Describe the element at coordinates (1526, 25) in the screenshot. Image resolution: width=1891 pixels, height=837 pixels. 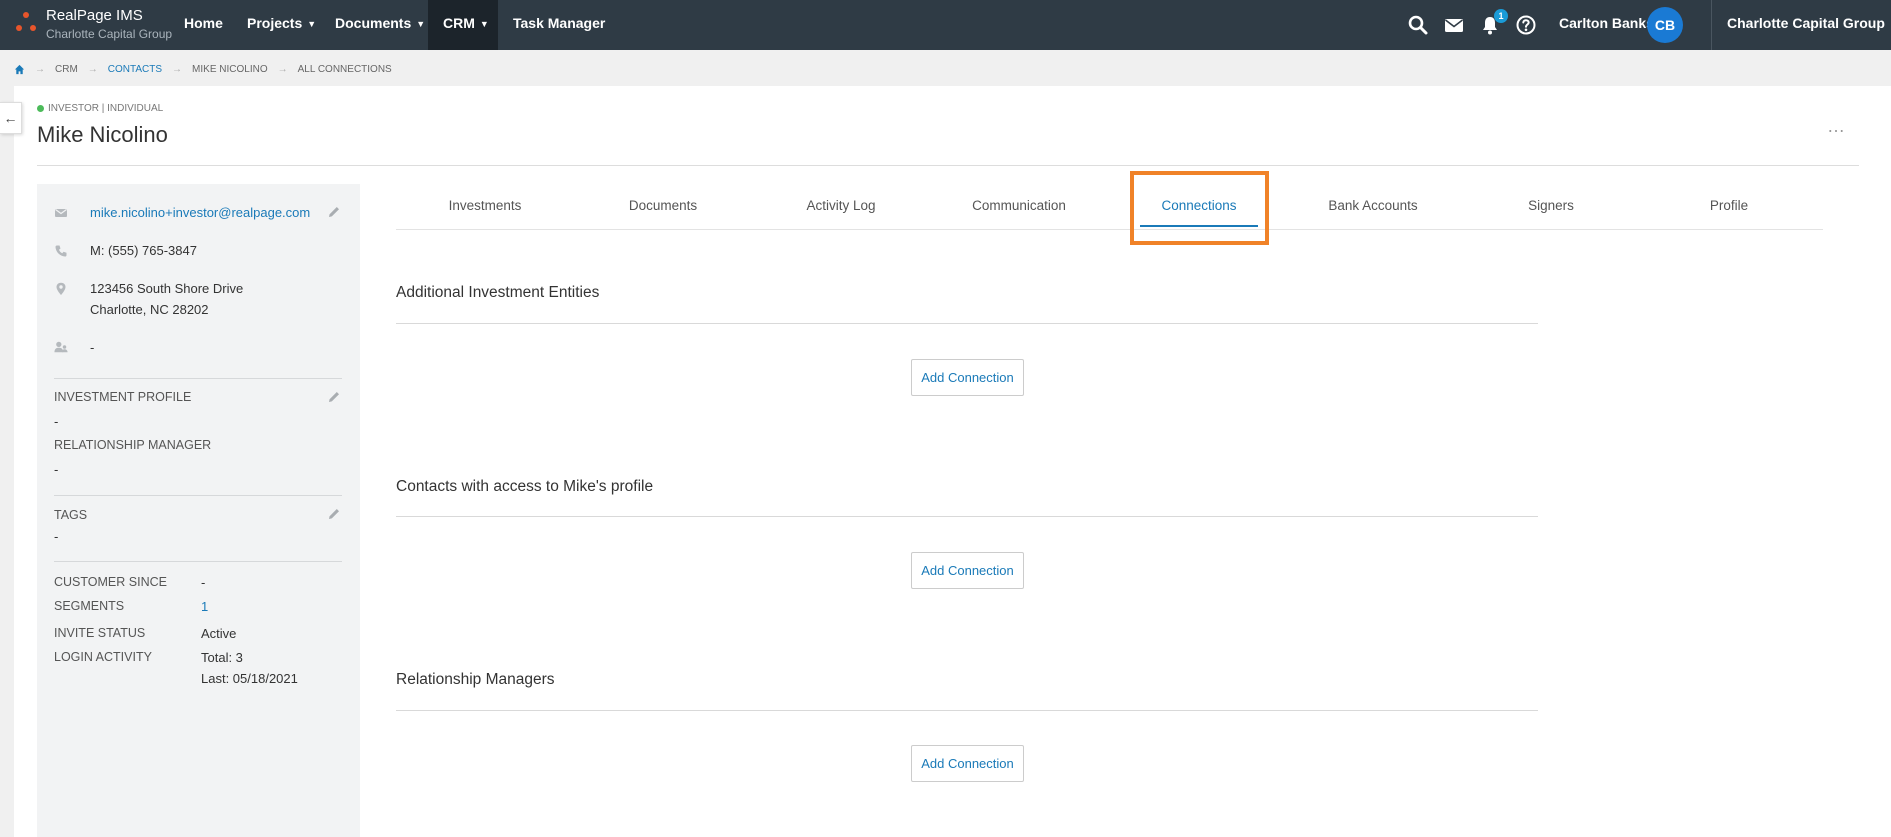
I see `help-icon` at that location.